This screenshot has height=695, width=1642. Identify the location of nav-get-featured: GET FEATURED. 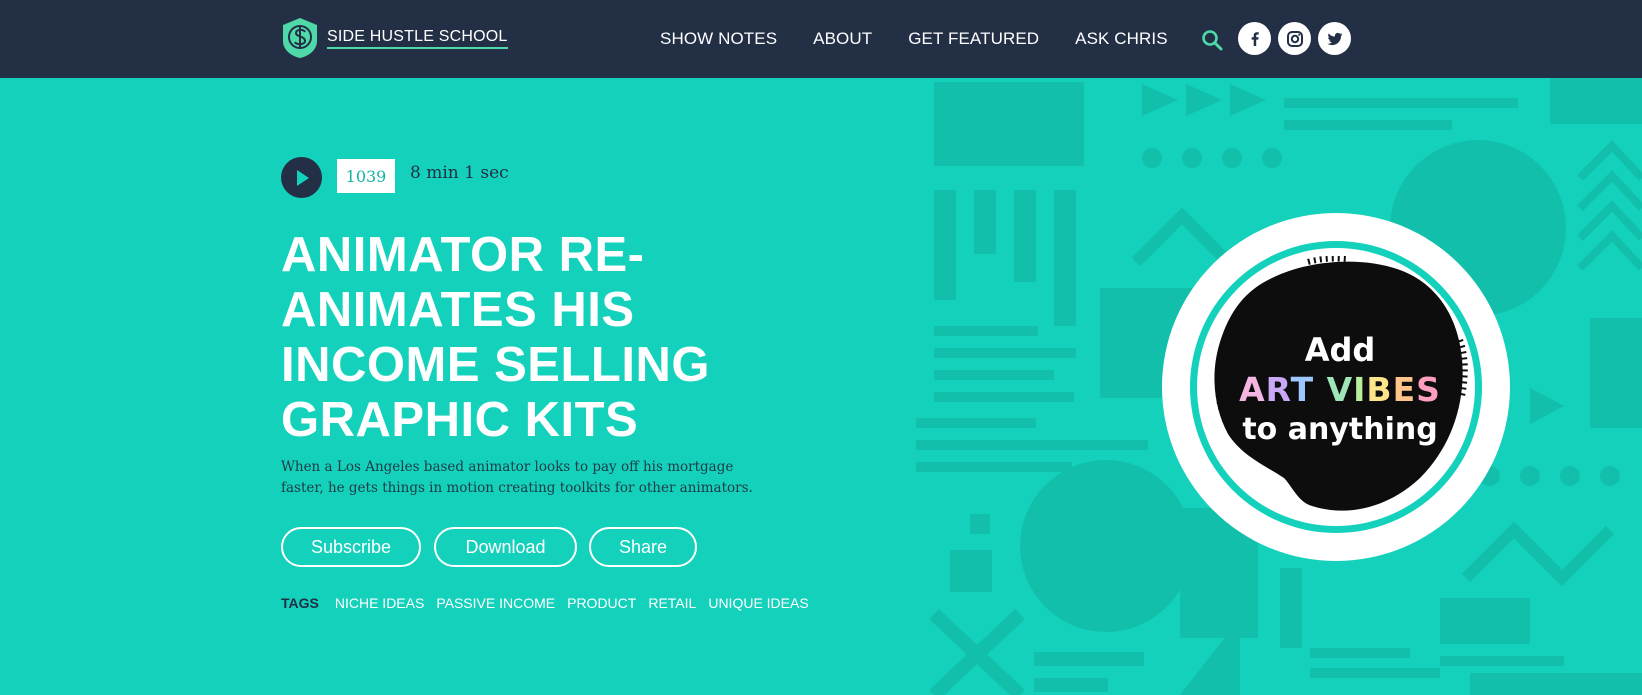
(973, 39).